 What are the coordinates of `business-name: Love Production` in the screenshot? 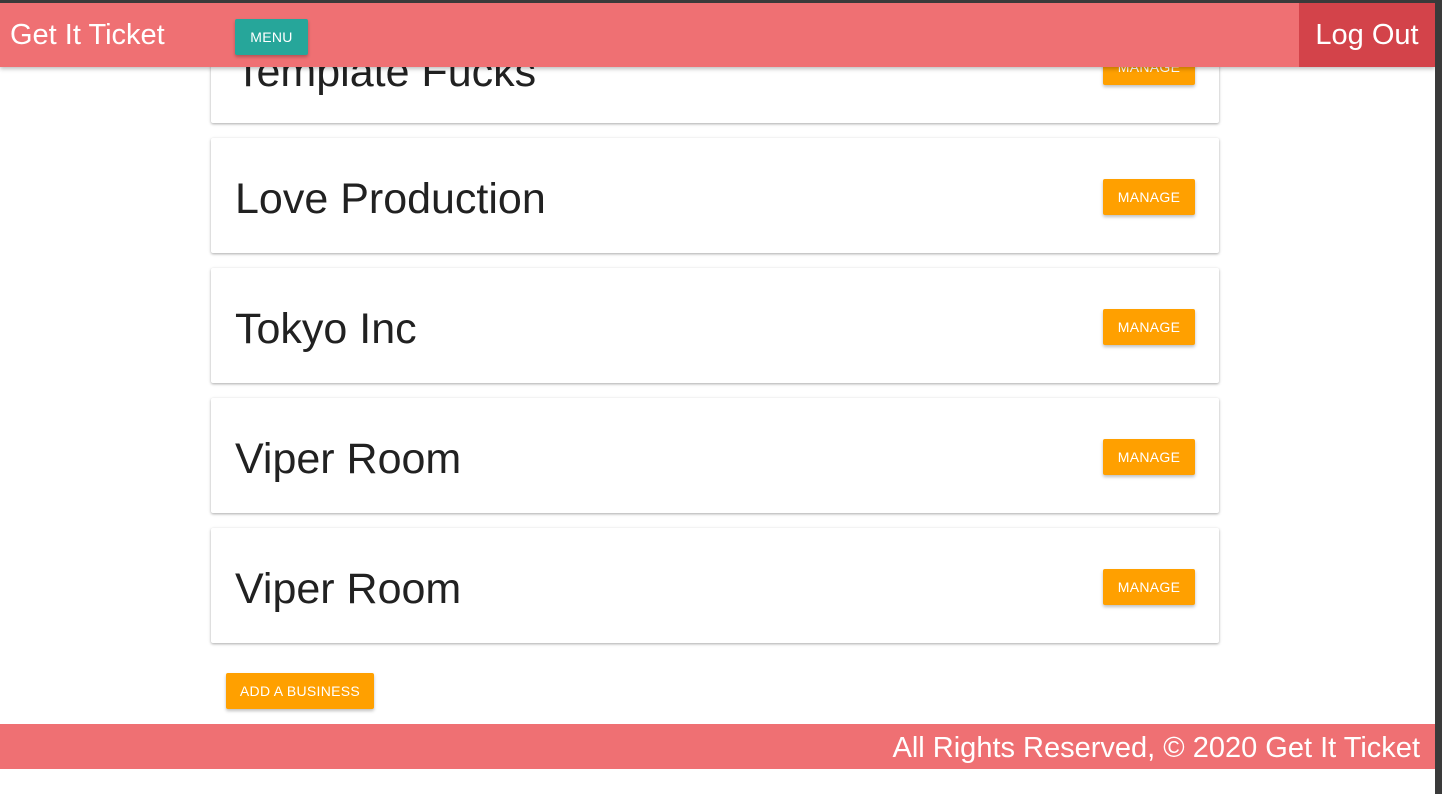 It's located at (390, 199).